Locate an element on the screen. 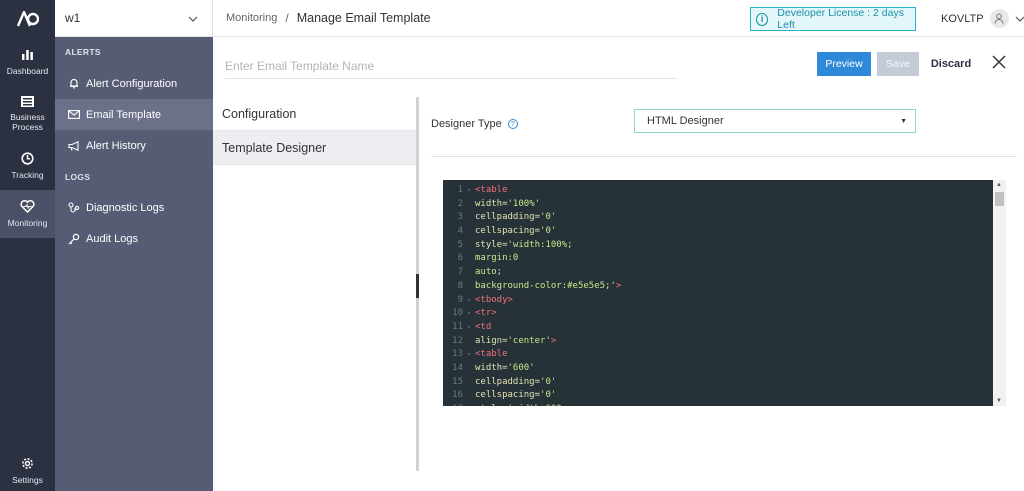  code-text: align='center'> is located at coordinates (516, 340).